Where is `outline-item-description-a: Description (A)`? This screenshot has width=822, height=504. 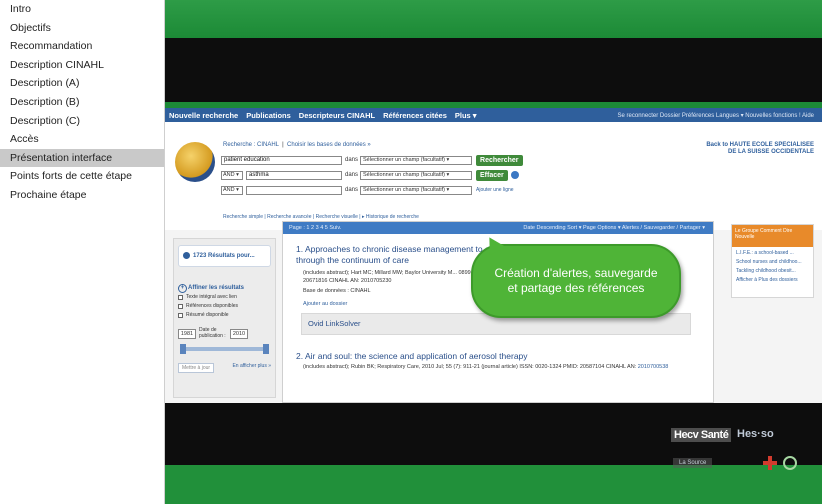
outline-item-description-a: Description (A) is located at coordinates (82, 83).